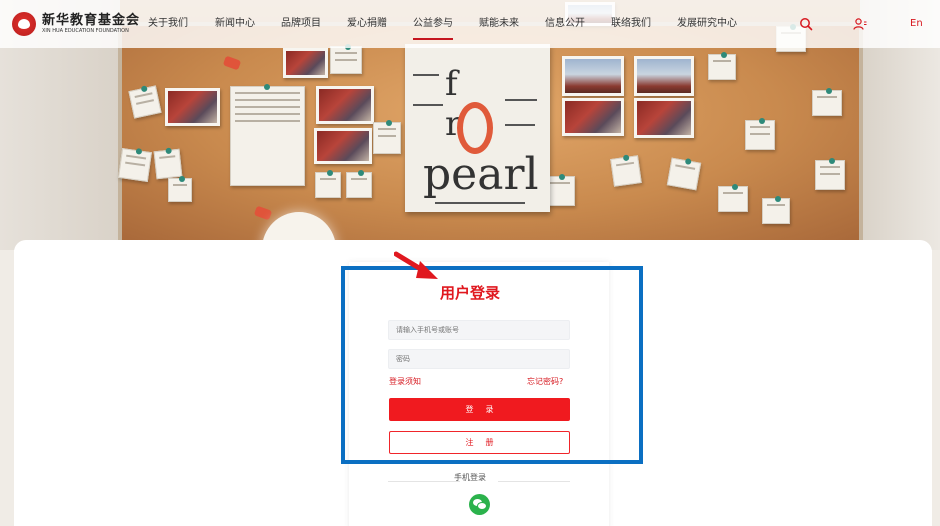  What do you see at coordinates (860, 24) in the screenshot?
I see `user-icon` at bounding box center [860, 24].